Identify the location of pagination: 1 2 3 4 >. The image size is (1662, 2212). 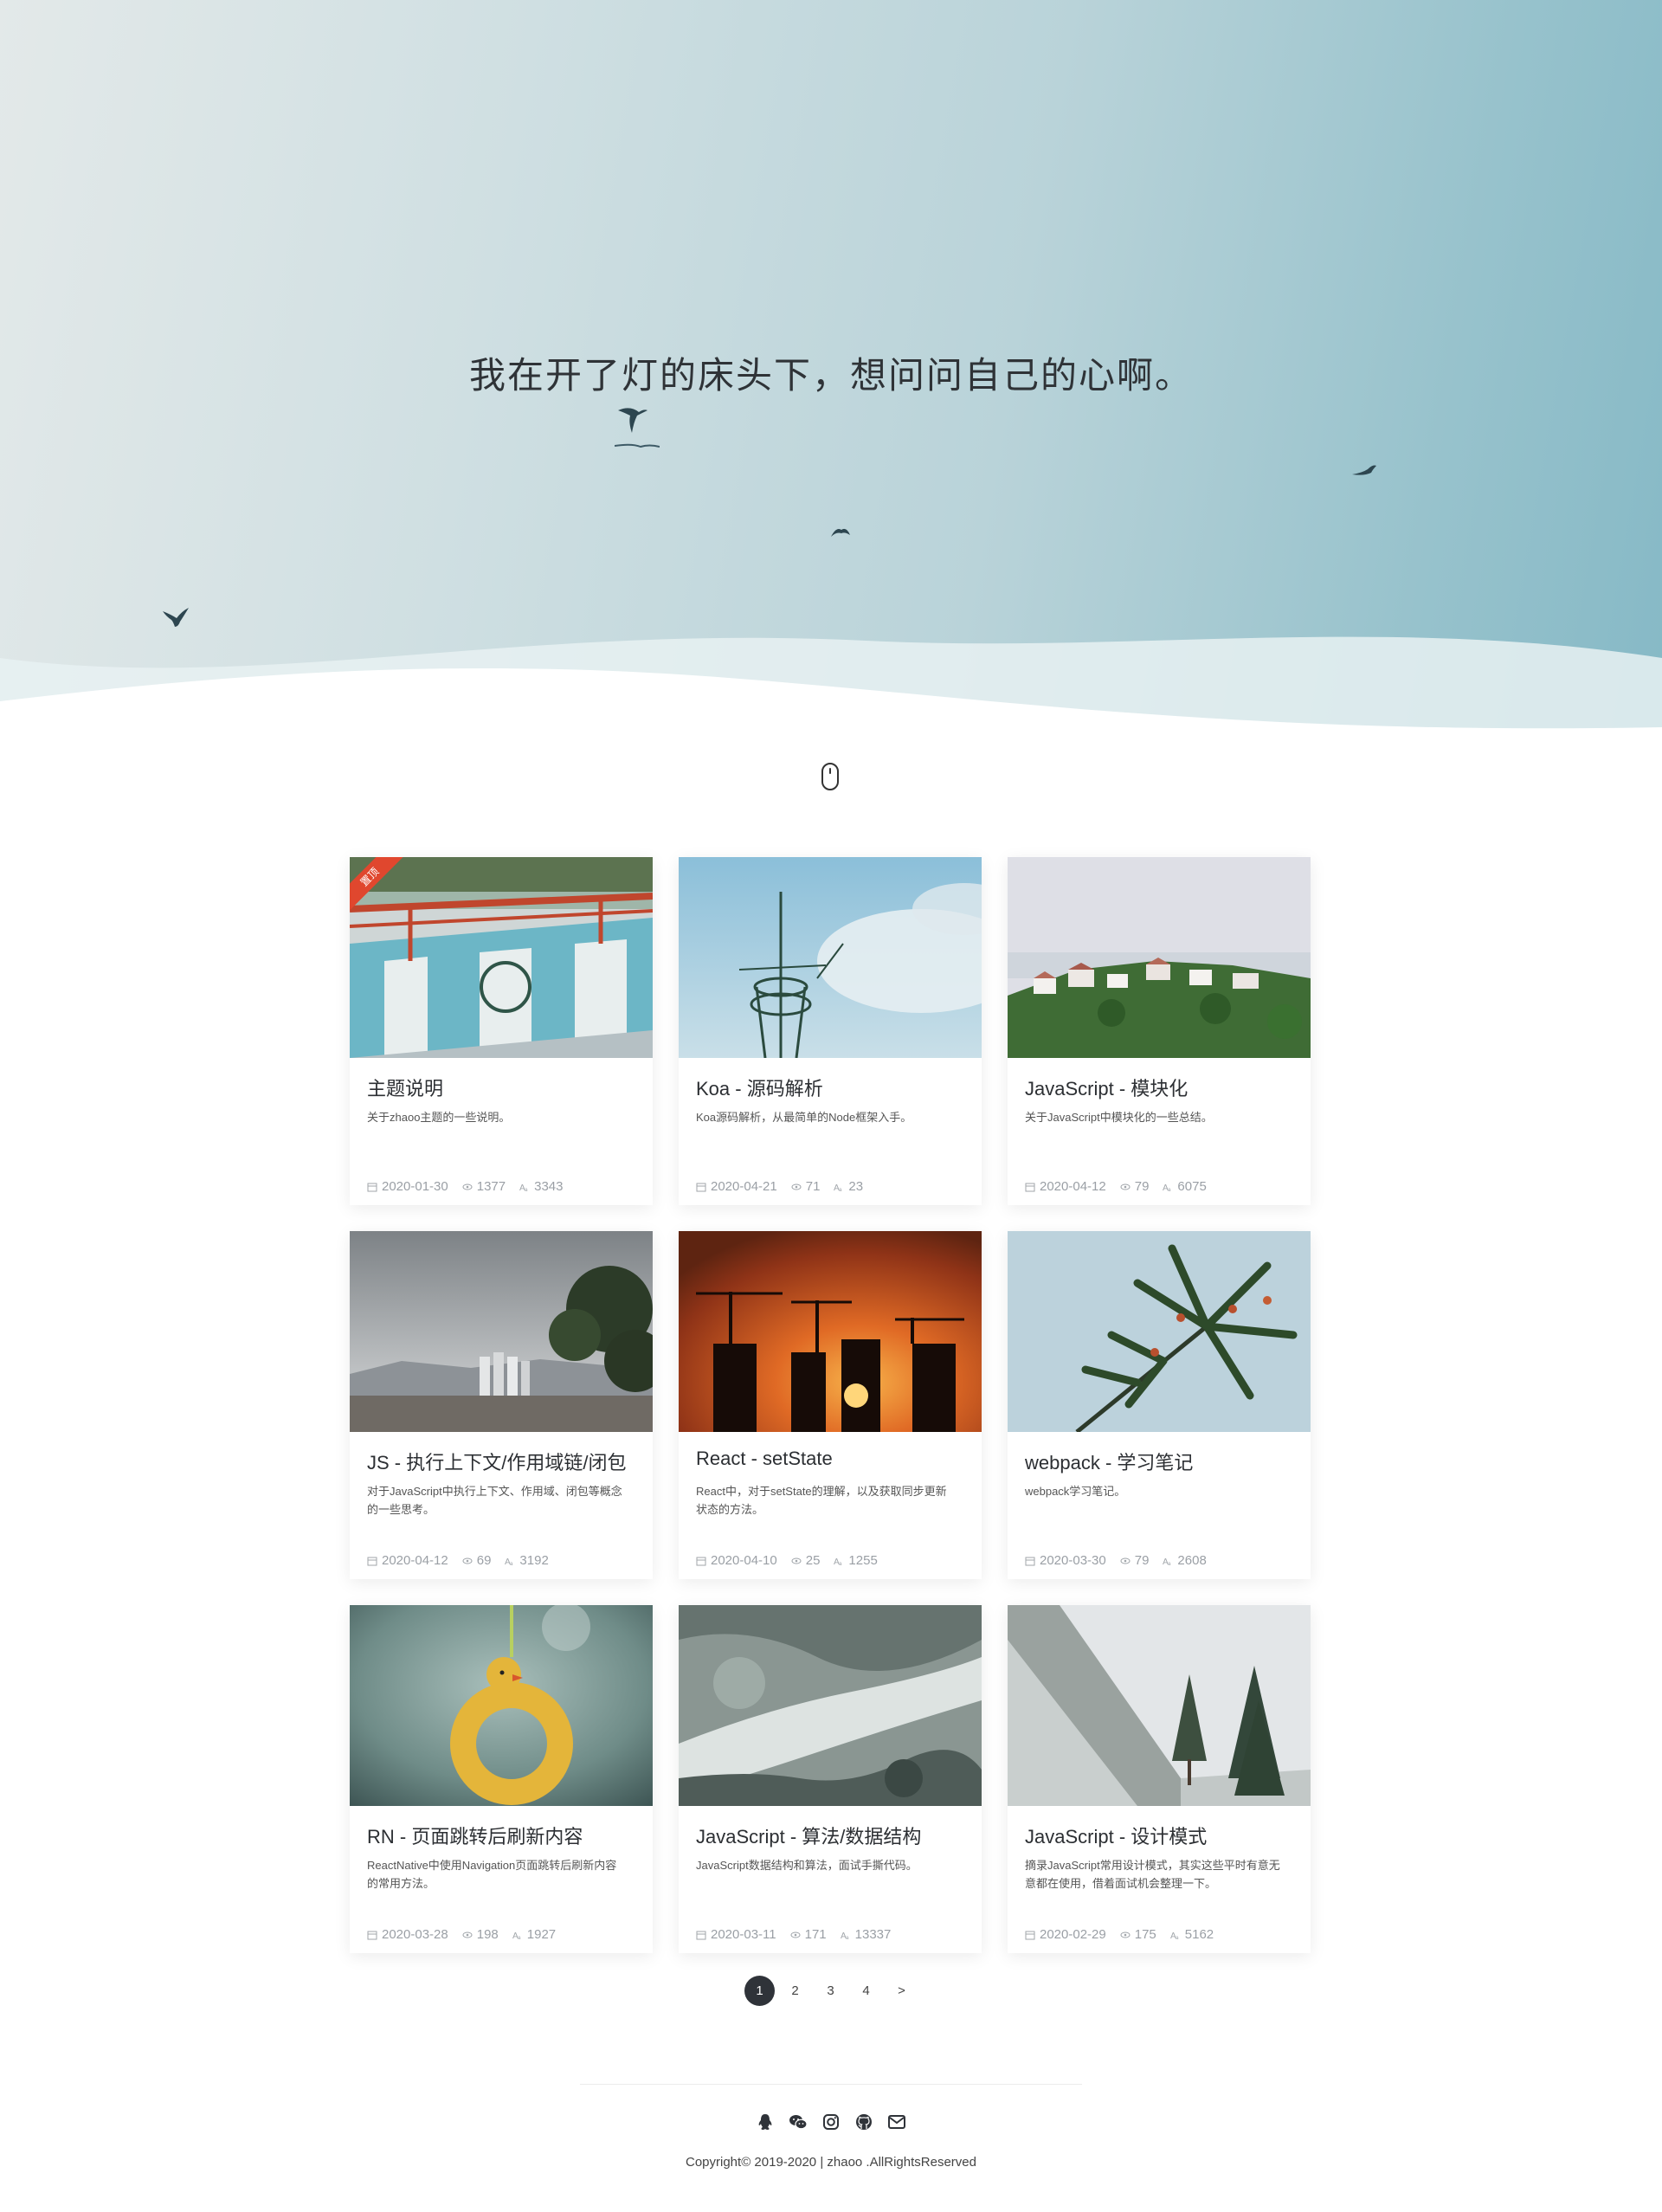
(830, 1991).